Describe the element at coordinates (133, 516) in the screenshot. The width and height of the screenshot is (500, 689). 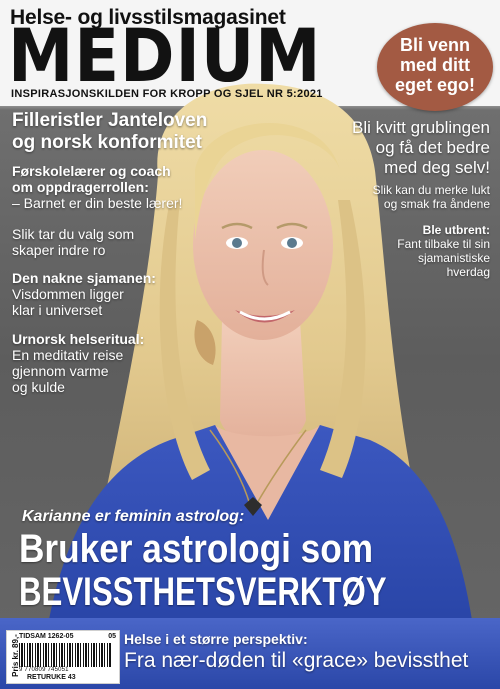
I see `cover-story-kicker: Karianne er feminin astrolog:` at that location.